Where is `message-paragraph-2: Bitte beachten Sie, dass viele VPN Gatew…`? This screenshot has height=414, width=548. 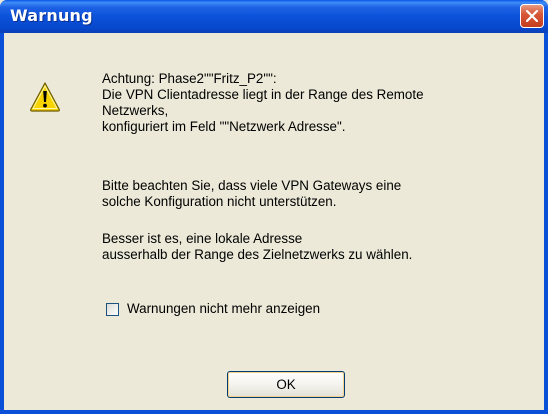
message-paragraph-2: Bitte beachten Sie, dass viele VPN Gatew… is located at coordinates (312, 194).